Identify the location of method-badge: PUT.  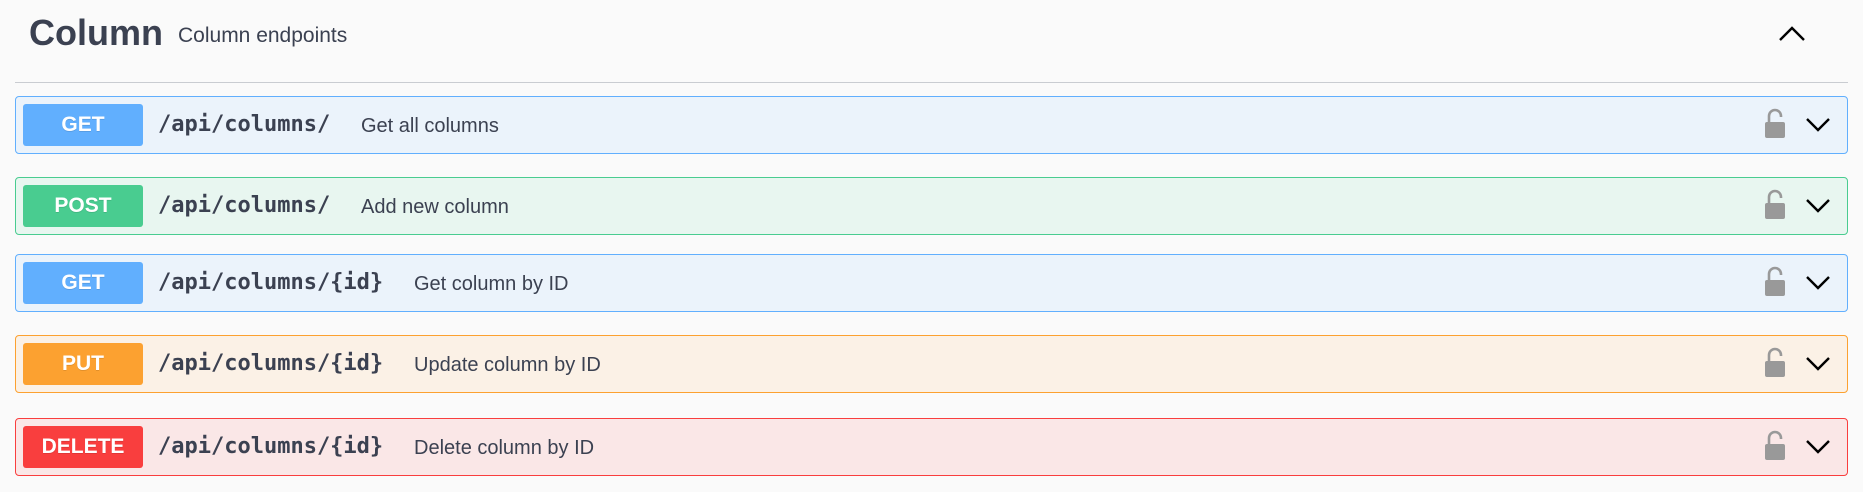
(83, 364).